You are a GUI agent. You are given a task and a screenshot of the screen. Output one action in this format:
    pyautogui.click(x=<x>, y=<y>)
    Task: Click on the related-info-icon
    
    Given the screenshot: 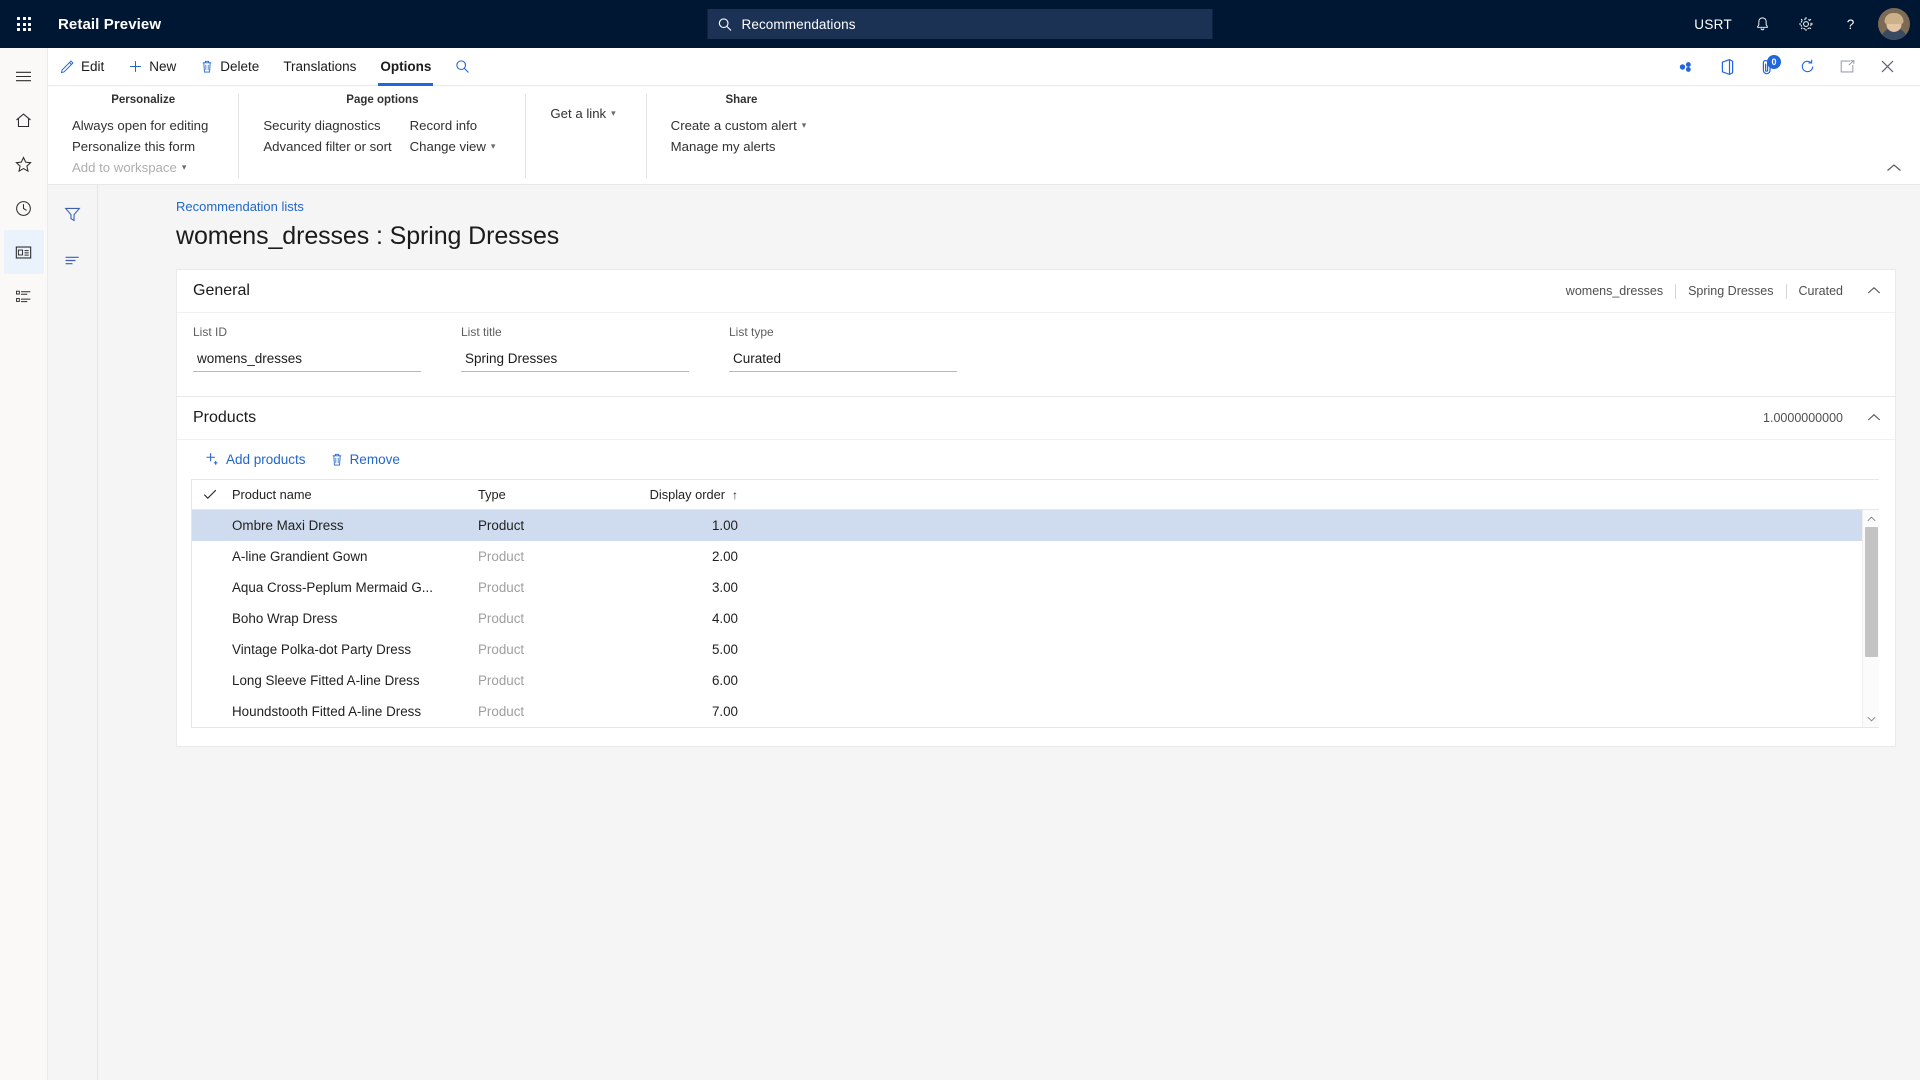 What is the action you would take?
    pyautogui.click(x=73, y=260)
    